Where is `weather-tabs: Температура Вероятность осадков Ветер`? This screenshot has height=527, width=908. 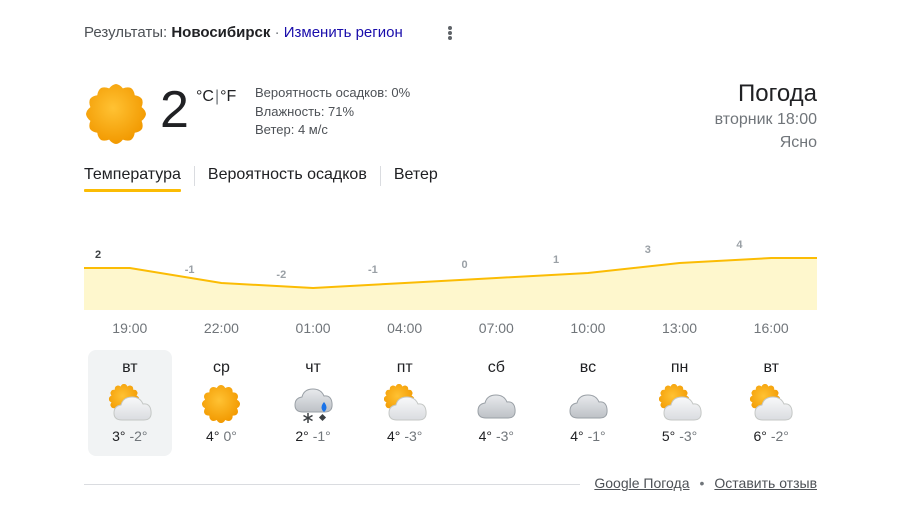
weather-tabs: Температура Вероятность осадков Ветер is located at coordinates (261, 178).